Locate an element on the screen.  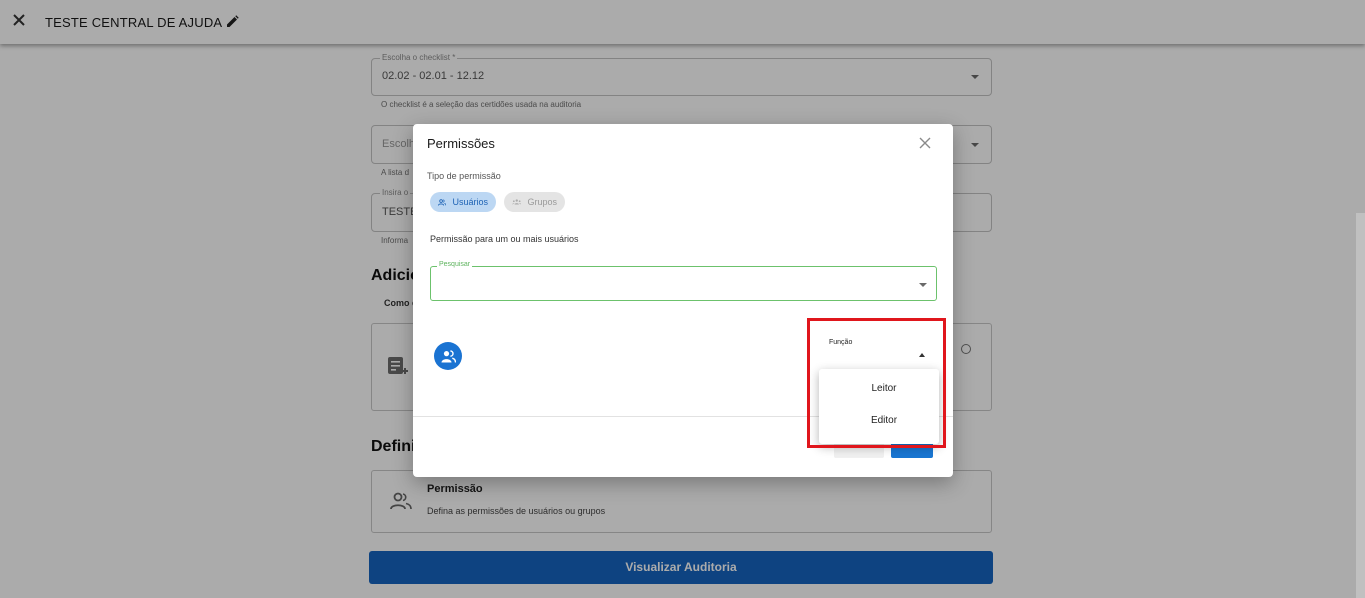
chip-groups: Grupos is located at coordinates (534, 202).